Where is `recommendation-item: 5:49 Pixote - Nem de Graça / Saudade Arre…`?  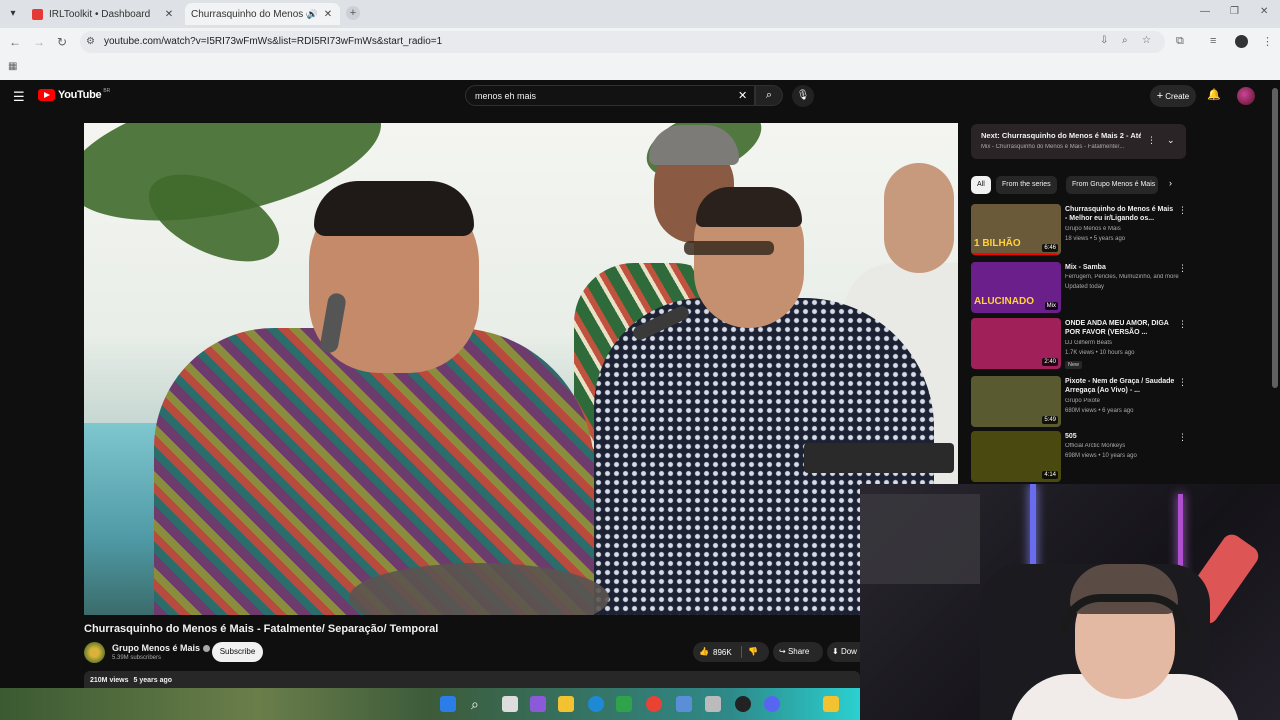 recommendation-item: 5:49 Pixote - Nem de Graça / Saudade Arre… is located at coordinates (1081, 402).